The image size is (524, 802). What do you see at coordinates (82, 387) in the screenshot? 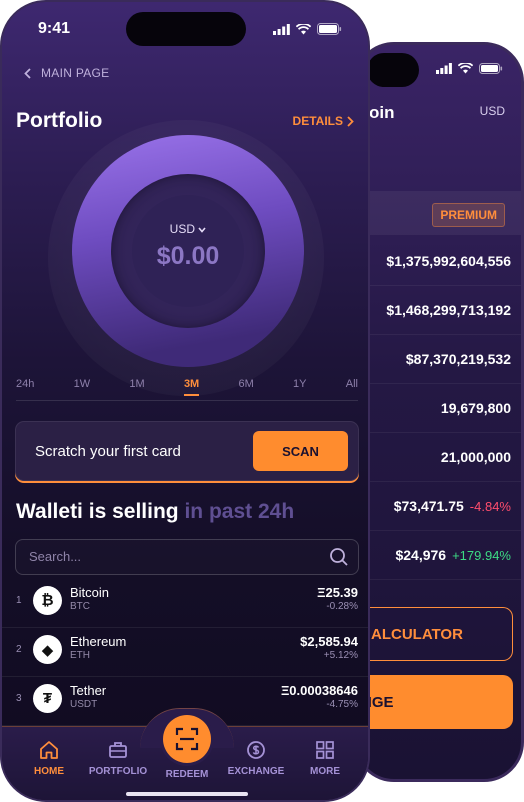
I see `range-tab-1w: 1W` at bounding box center [82, 387].